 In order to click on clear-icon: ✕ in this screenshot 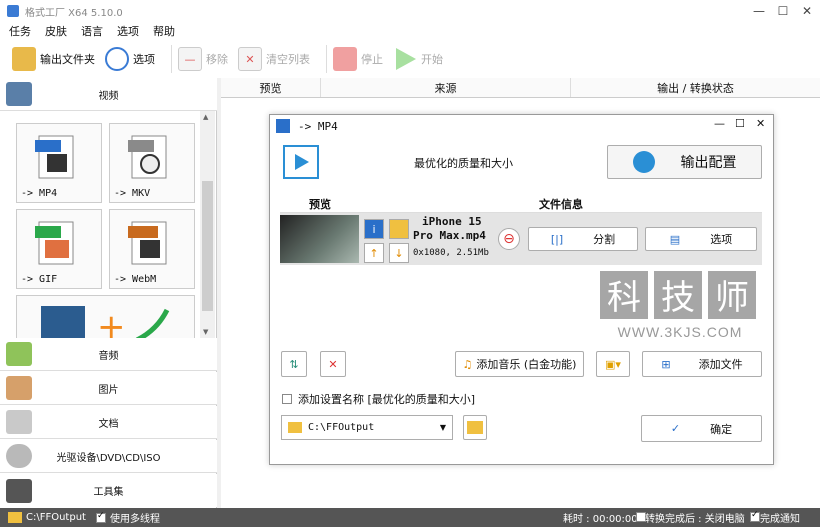, I will do `click(250, 59)`.